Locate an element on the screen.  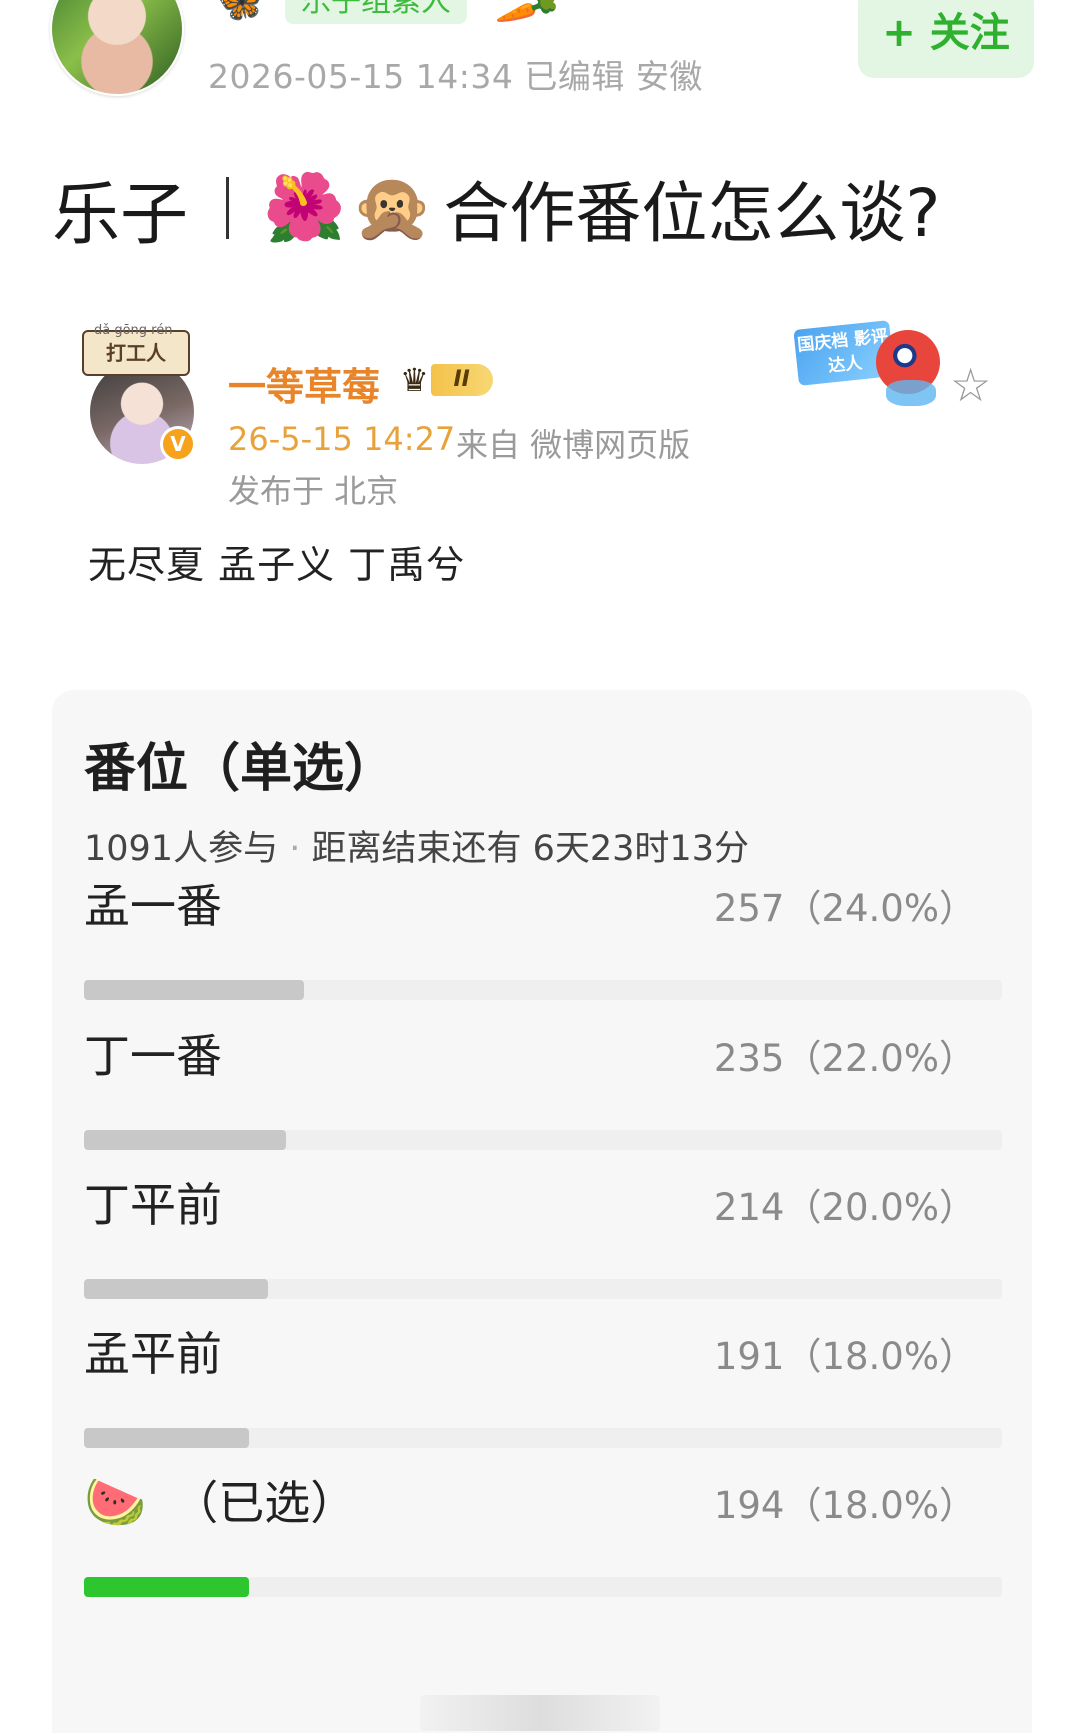
group-tag: 乐子组素人 is located at coordinates (376, 12).